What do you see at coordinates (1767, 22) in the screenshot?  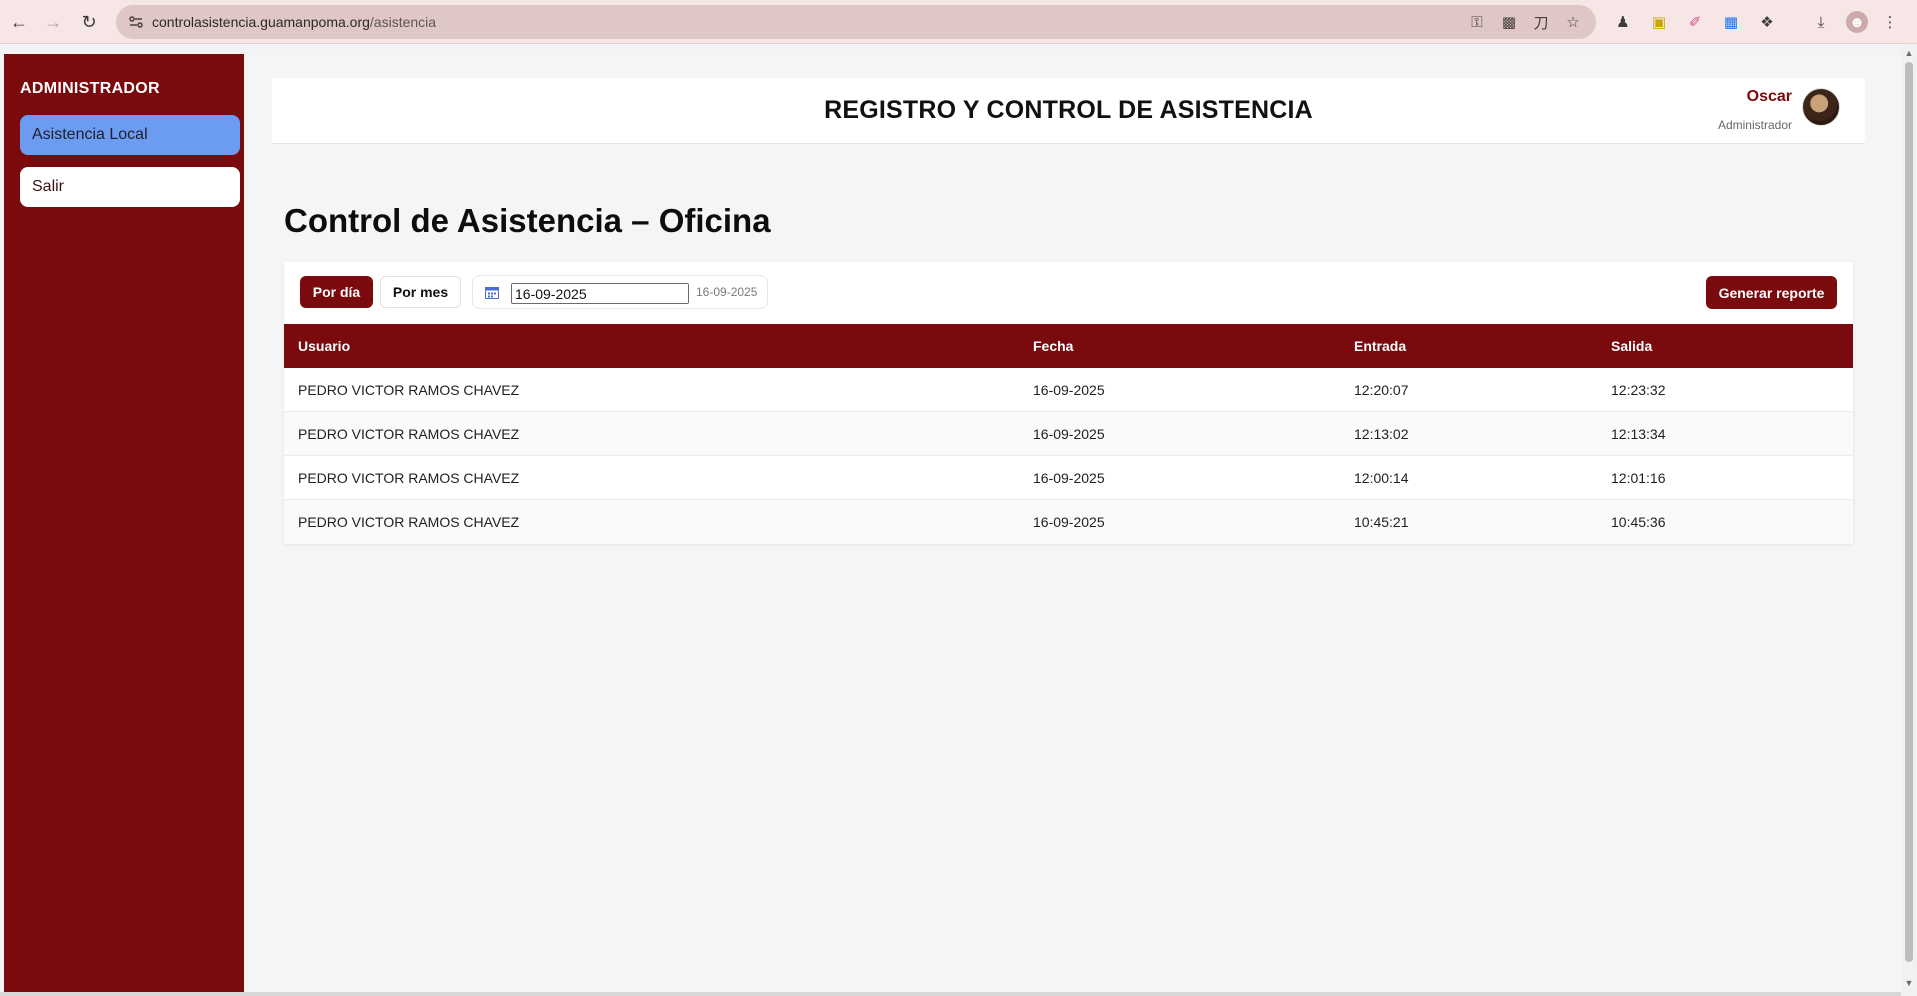 I see `extensions-icon: ❖` at bounding box center [1767, 22].